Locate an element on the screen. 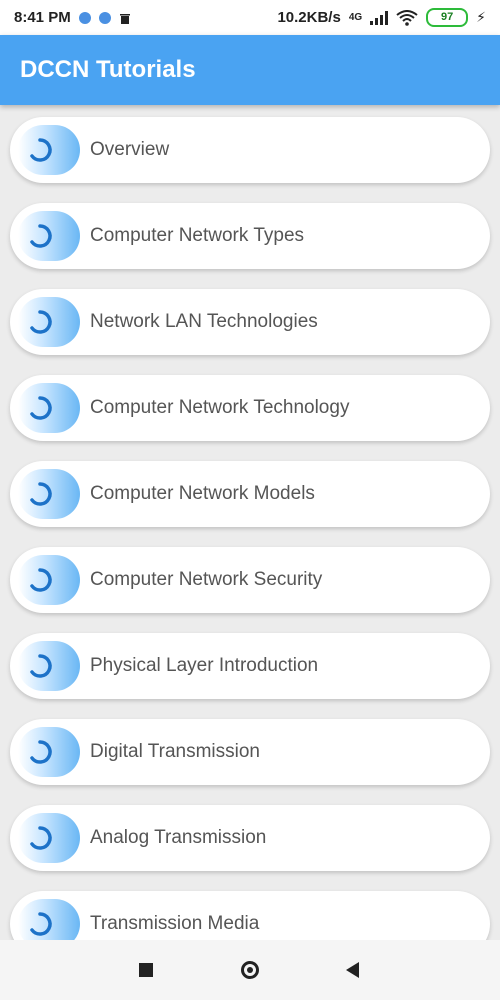 This screenshot has width=500, height=1000. list-item-label: Overview is located at coordinates (130, 149).